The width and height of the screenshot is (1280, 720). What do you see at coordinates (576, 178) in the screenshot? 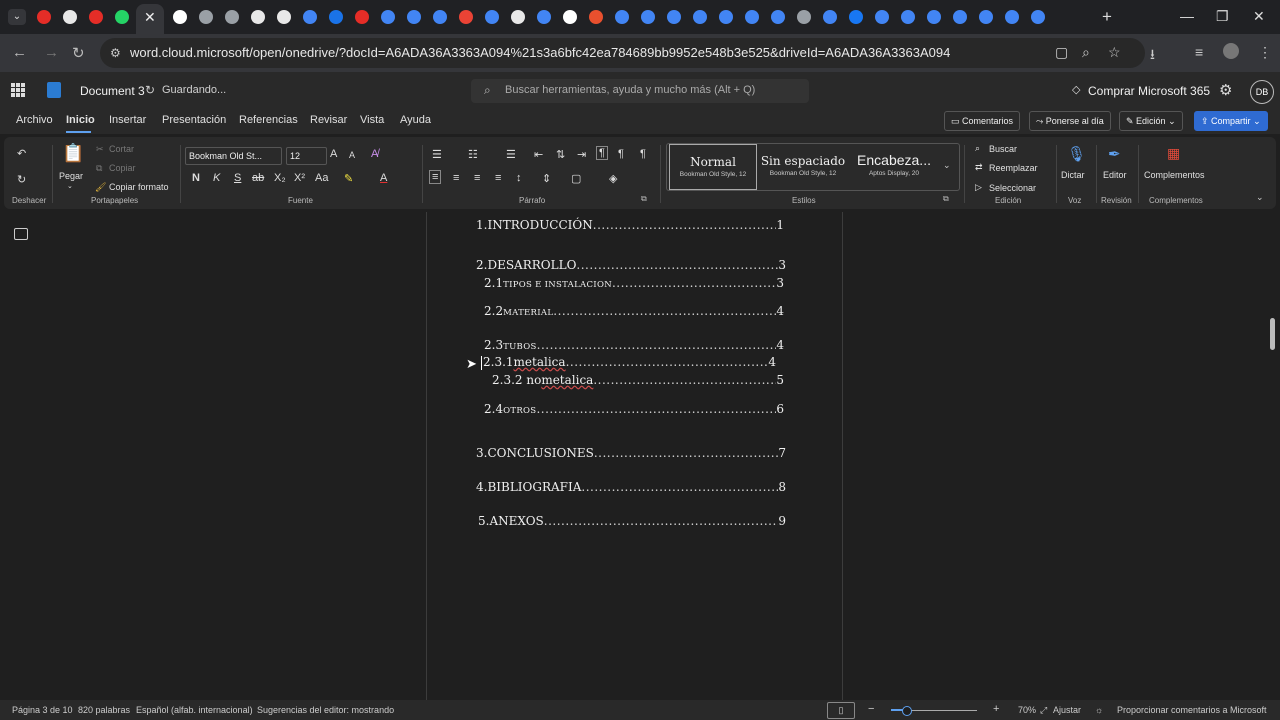
I see `borders-icon: ▢` at bounding box center [576, 178].